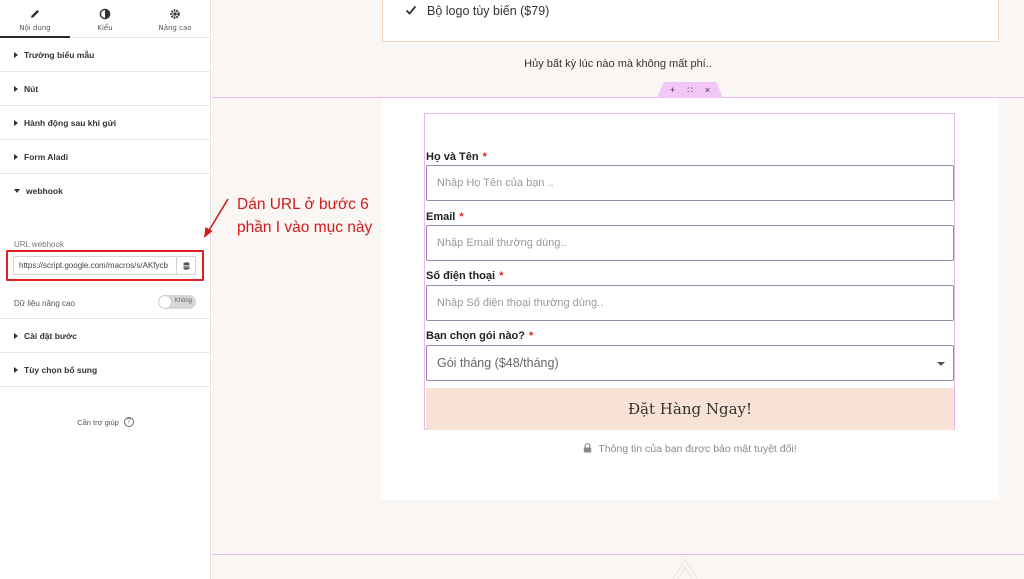 Image resolution: width=1024 pixels, height=579 pixels. I want to click on help-label: Cần trợ giúp, so click(98, 422).